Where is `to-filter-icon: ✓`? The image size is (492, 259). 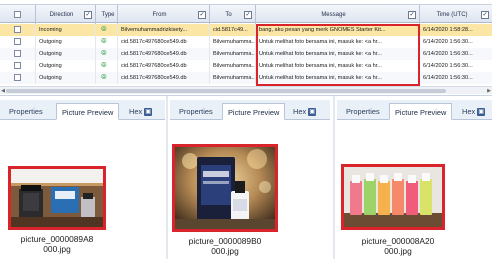 to-filter-icon: ✓ is located at coordinates (248, 14).